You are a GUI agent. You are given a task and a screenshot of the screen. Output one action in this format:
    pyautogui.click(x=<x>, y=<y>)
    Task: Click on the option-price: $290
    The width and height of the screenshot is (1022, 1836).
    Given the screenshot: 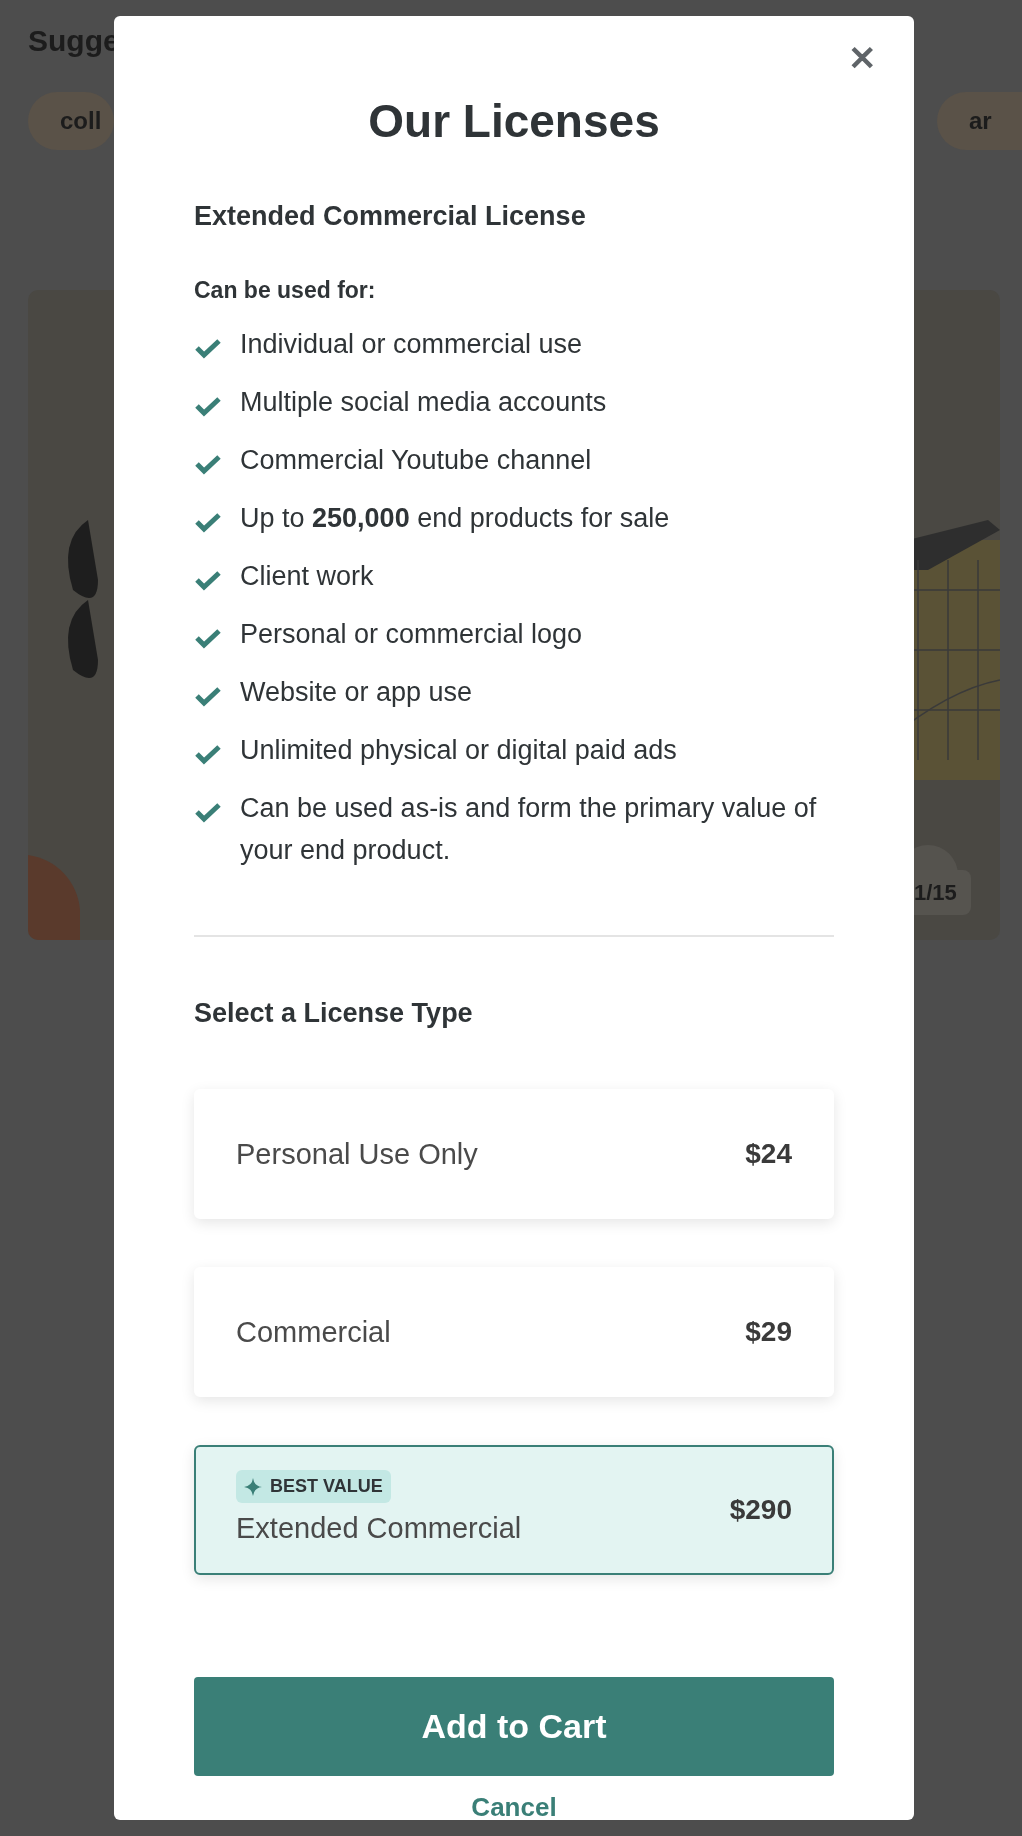 What is the action you would take?
    pyautogui.click(x=760, y=1510)
    